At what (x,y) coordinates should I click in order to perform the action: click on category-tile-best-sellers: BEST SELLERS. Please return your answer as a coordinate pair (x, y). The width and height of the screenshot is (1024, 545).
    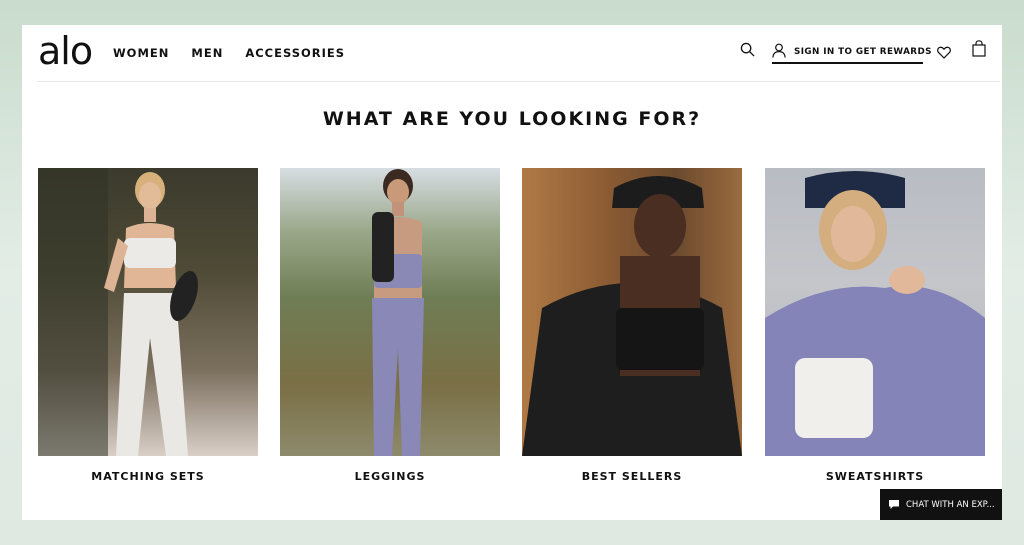
    Looking at the image, I should click on (632, 325).